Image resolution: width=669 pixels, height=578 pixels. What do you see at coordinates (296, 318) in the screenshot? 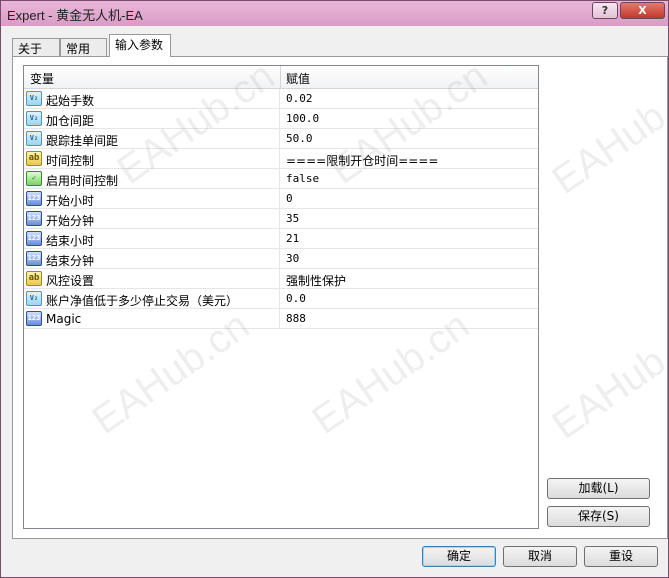
I see `variable-value: 888` at bounding box center [296, 318].